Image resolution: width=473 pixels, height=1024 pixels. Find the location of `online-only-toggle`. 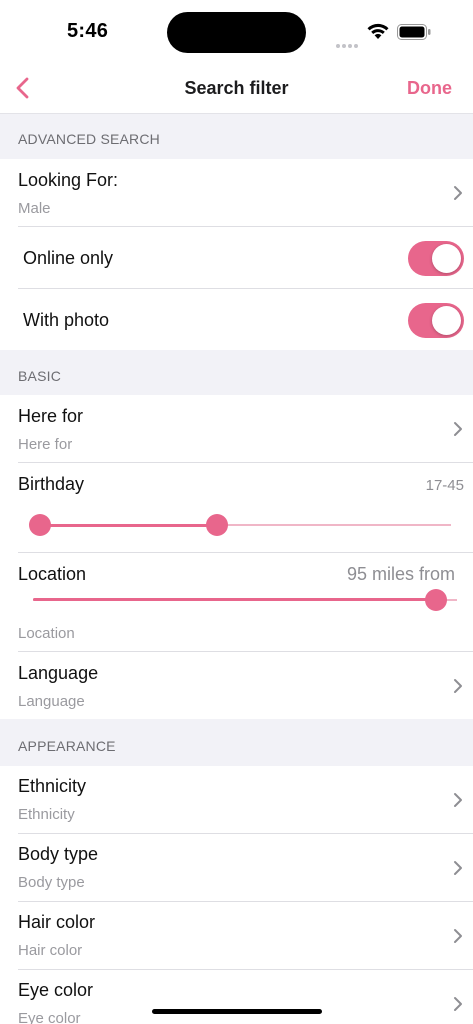

online-only-toggle is located at coordinates (436, 258).